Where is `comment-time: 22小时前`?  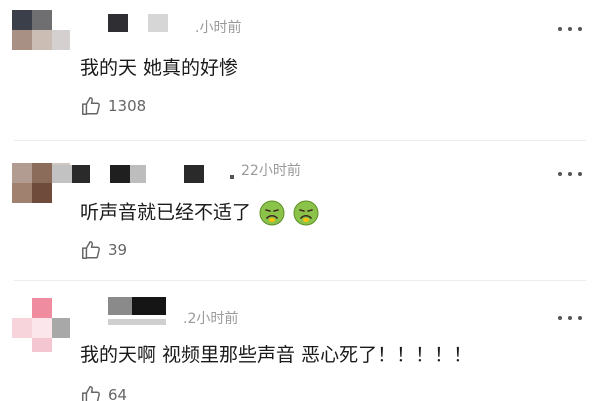
comment-time: 22小时前 is located at coordinates (271, 171).